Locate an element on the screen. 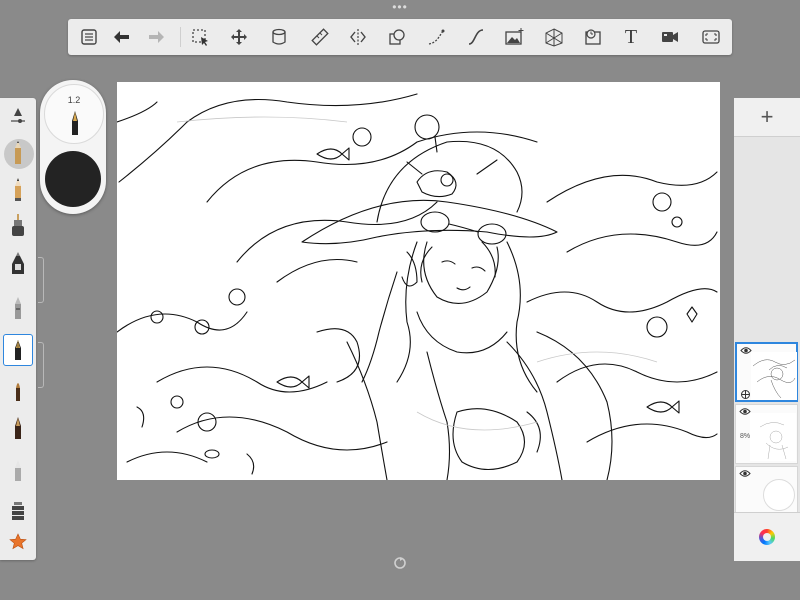 The width and height of the screenshot is (800, 600). layer-item is located at coordinates (766, 372).